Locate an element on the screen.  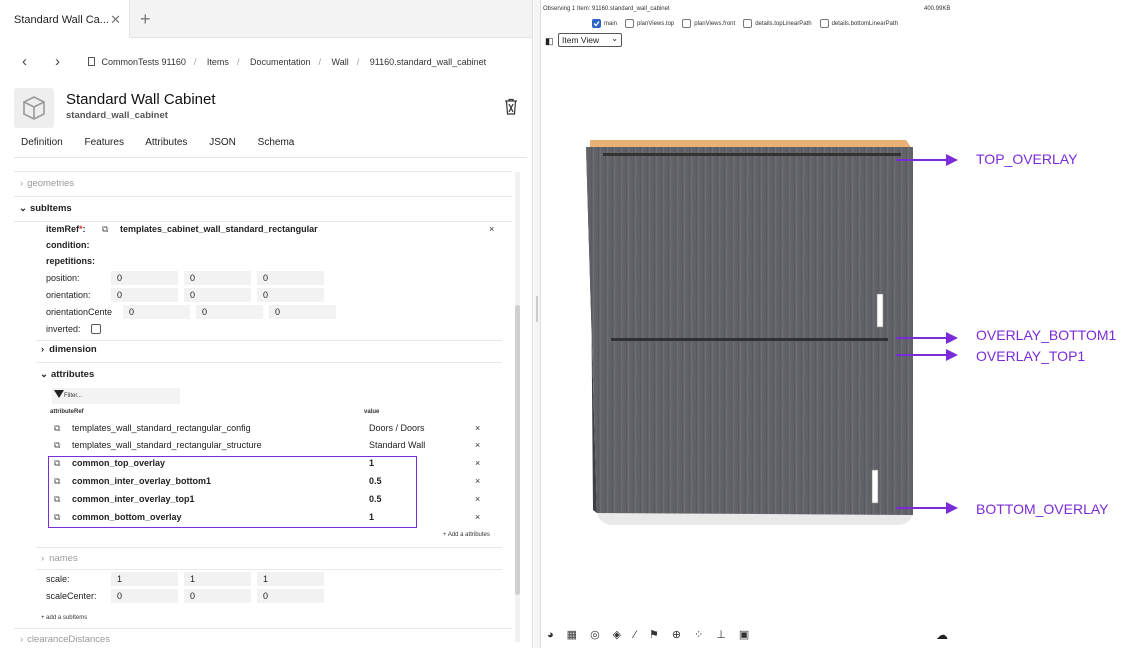
brush-icon: ∕ is located at coordinates (641, 635).